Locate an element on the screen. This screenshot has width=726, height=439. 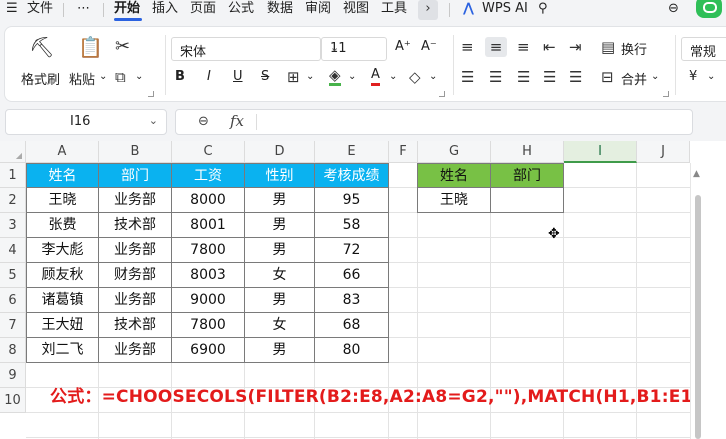
wrap-text-icon: ▤ is located at coordinates (608, 47).